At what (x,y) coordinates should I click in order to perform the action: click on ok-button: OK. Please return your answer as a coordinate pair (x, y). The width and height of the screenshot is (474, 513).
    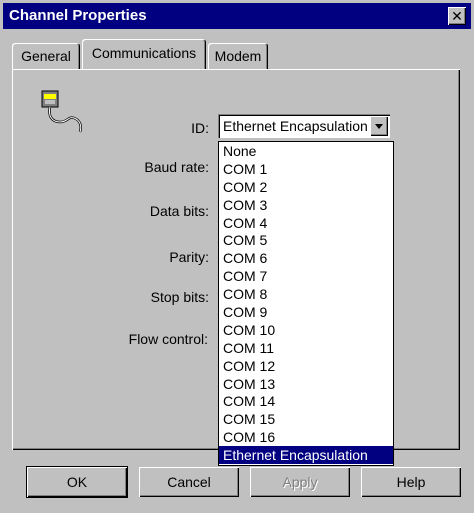
    Looking at the image, I should click on (77, 482).